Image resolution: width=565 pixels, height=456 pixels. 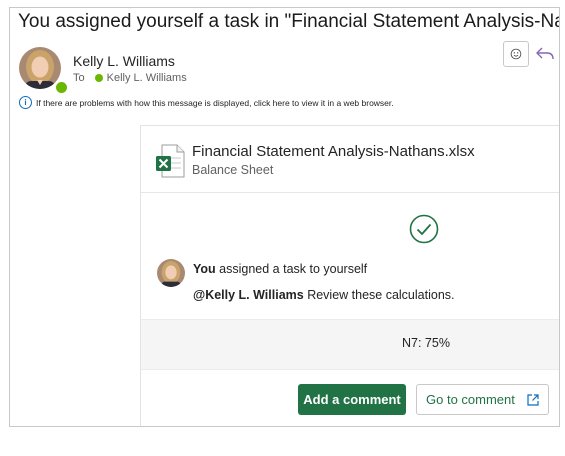 What do you see at coordinates (291, 269) in the screenshot?
I see `activity-description: assigned a task to yourself` at bounding box center [291, 269].